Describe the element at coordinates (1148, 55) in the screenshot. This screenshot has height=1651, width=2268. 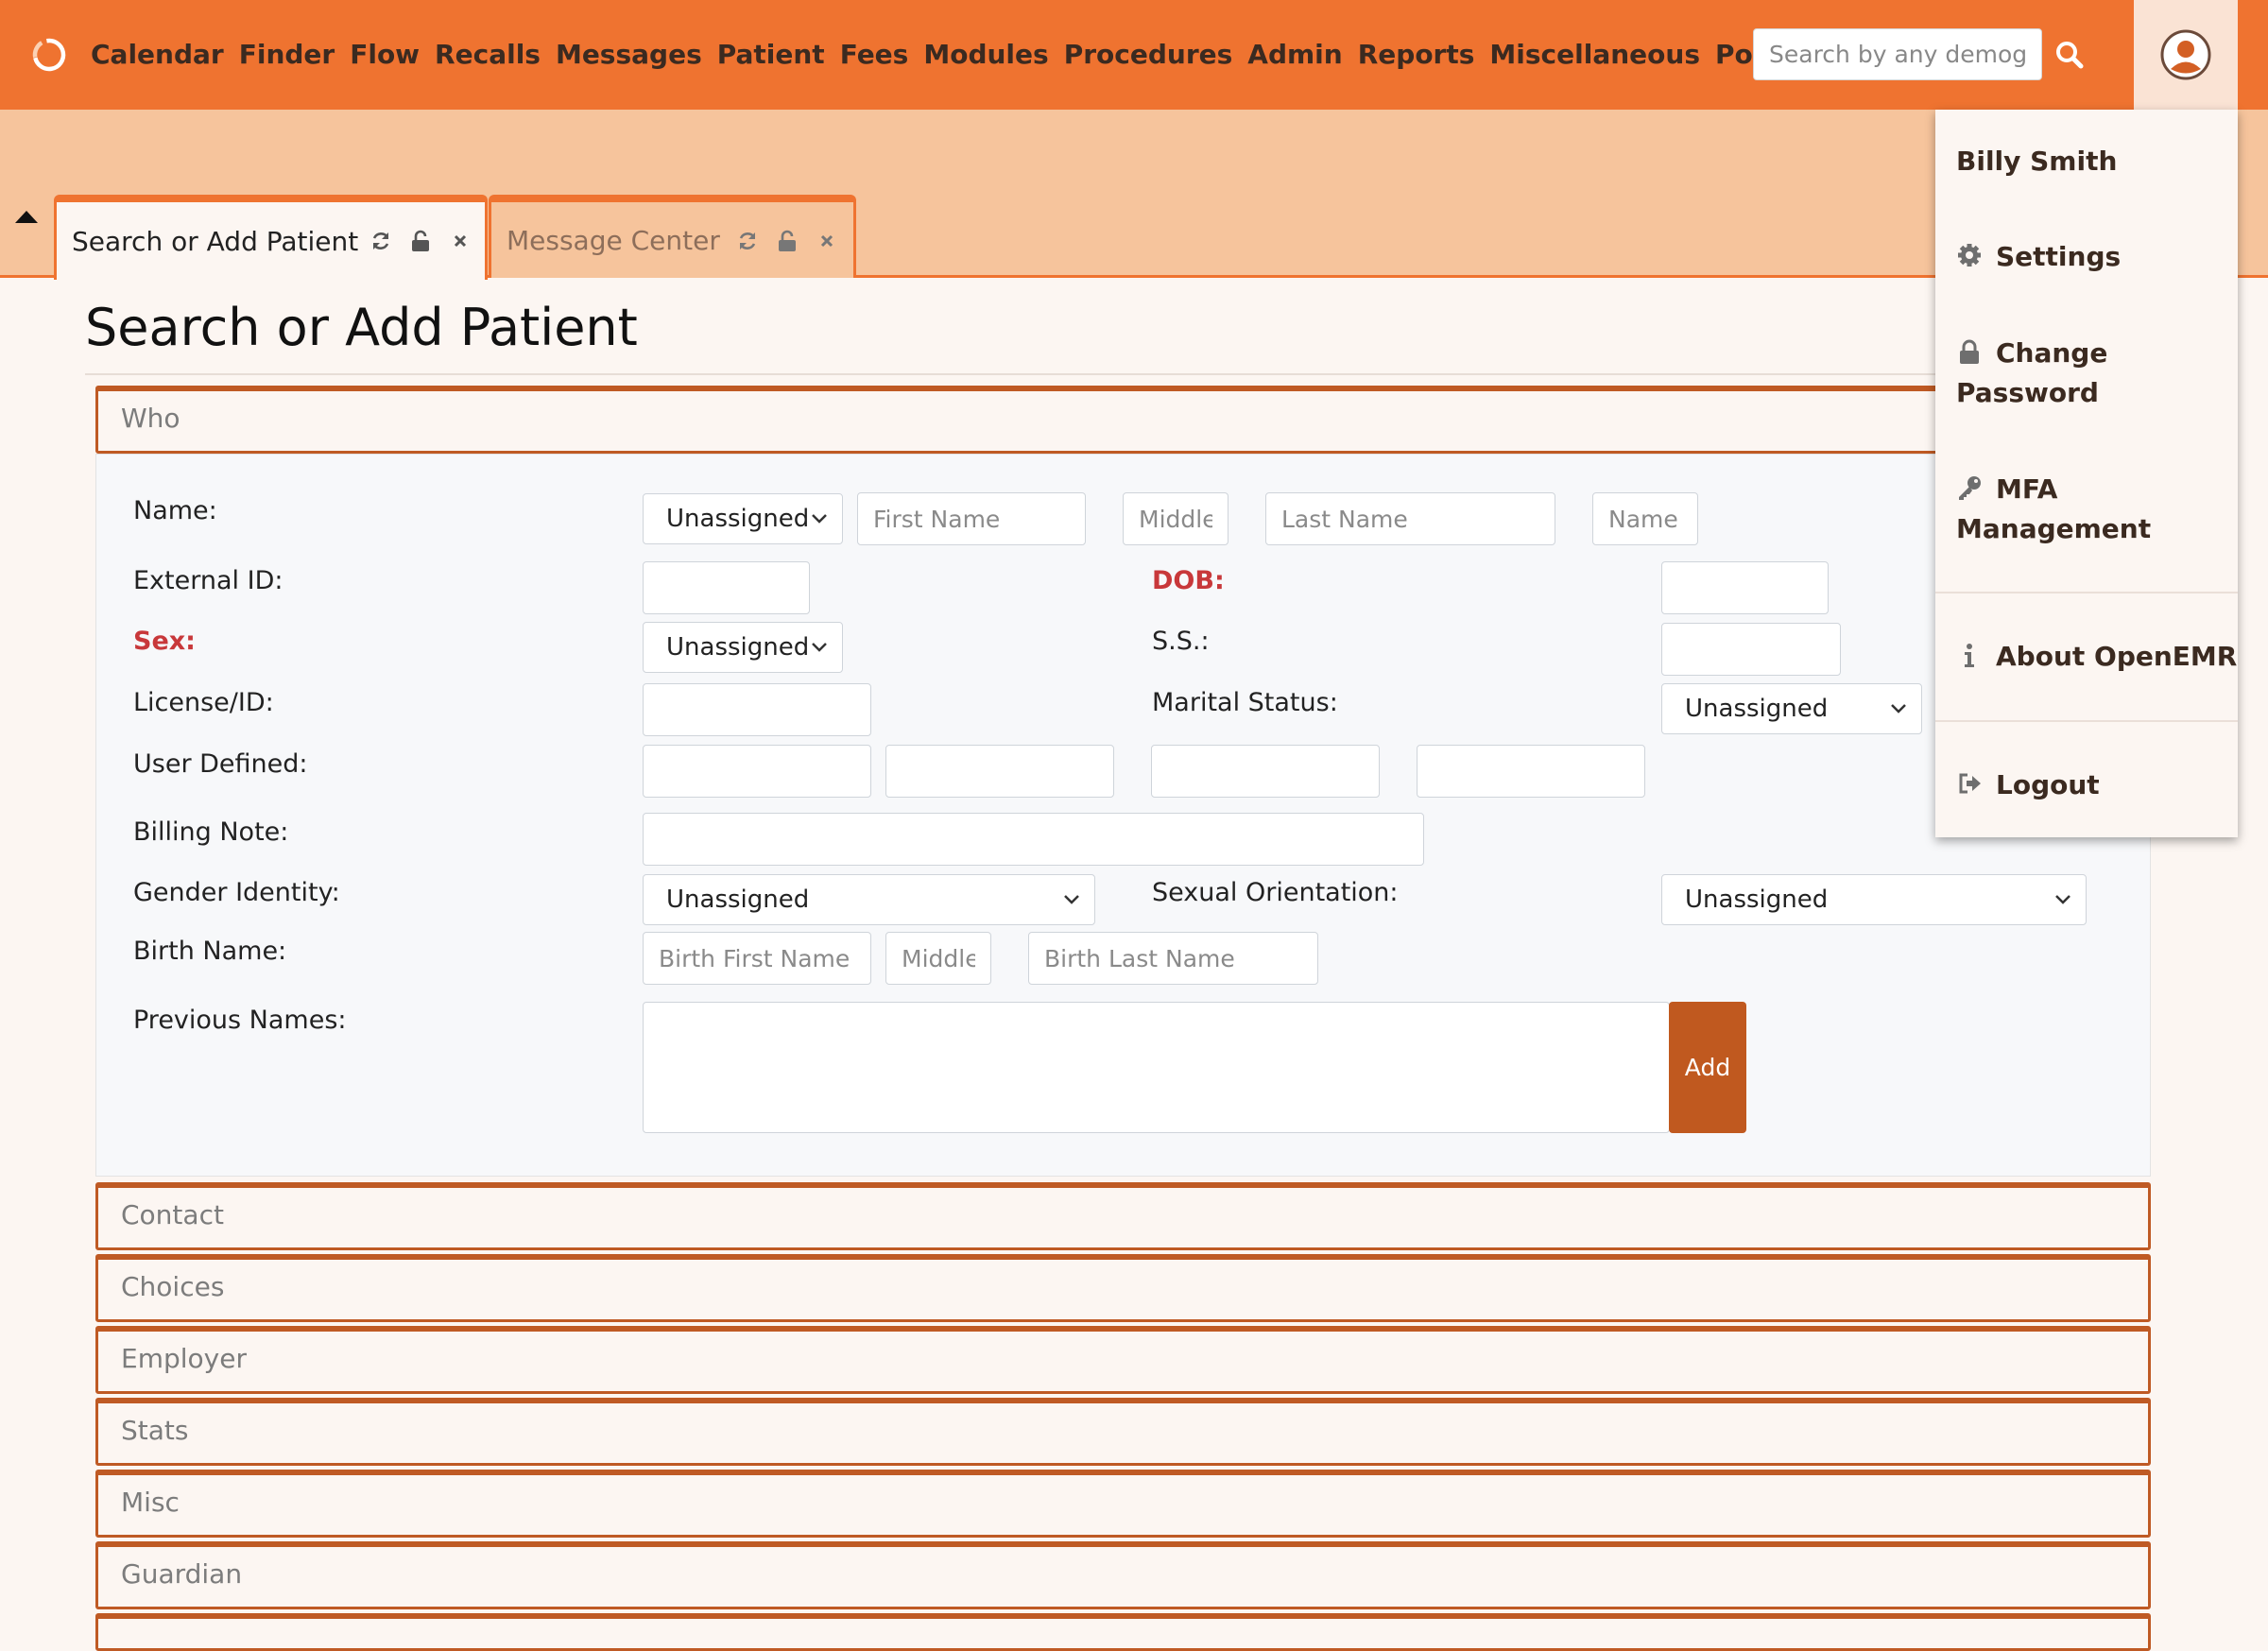
I see `menu-procedures: Procedures` at that location.